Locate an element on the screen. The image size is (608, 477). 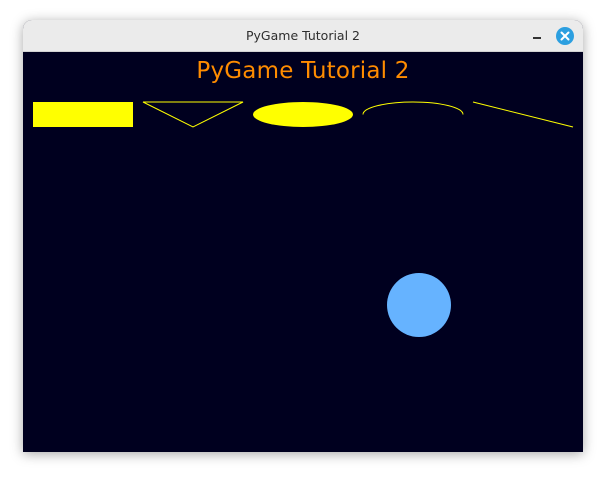
minimize-button is located at coordinates (538, 36).